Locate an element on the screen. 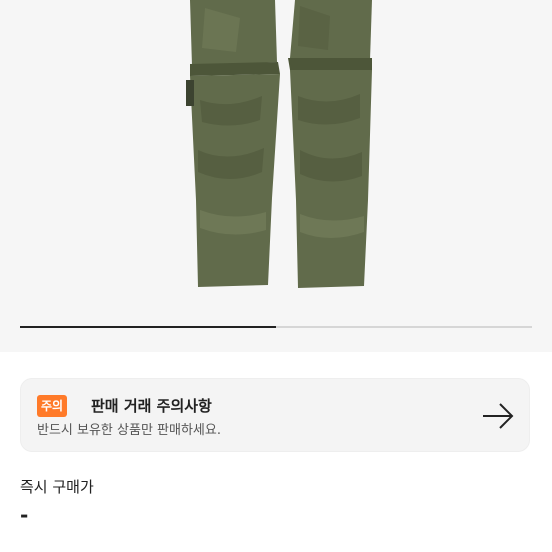  gallery-progress-fill is located at coordinates (148, 327).